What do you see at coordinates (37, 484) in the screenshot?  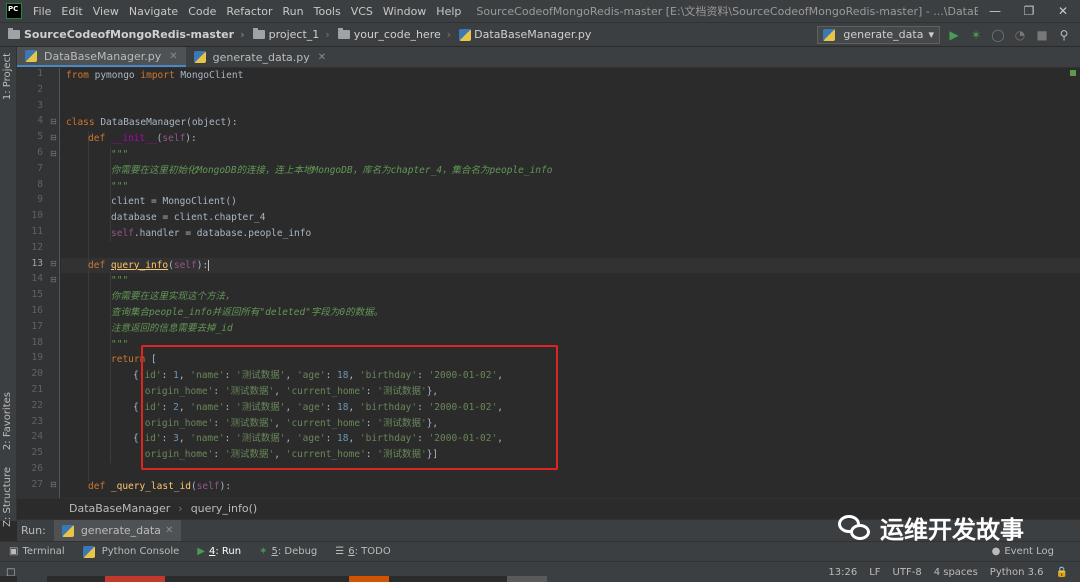 I see `line-number: 27` at bounding box center [37, 484].